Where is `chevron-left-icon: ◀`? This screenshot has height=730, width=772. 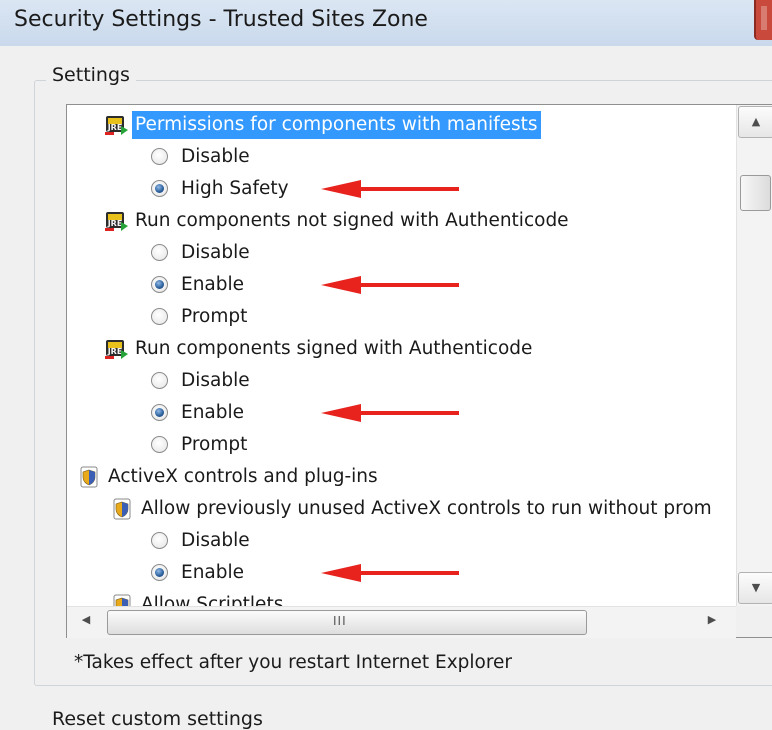
chevron-left-icon: ◀ is located at coordinates (86, 619).